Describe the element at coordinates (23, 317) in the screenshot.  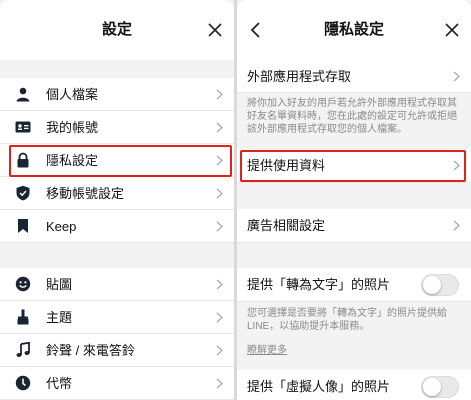
I see `brush-icon` at that location.